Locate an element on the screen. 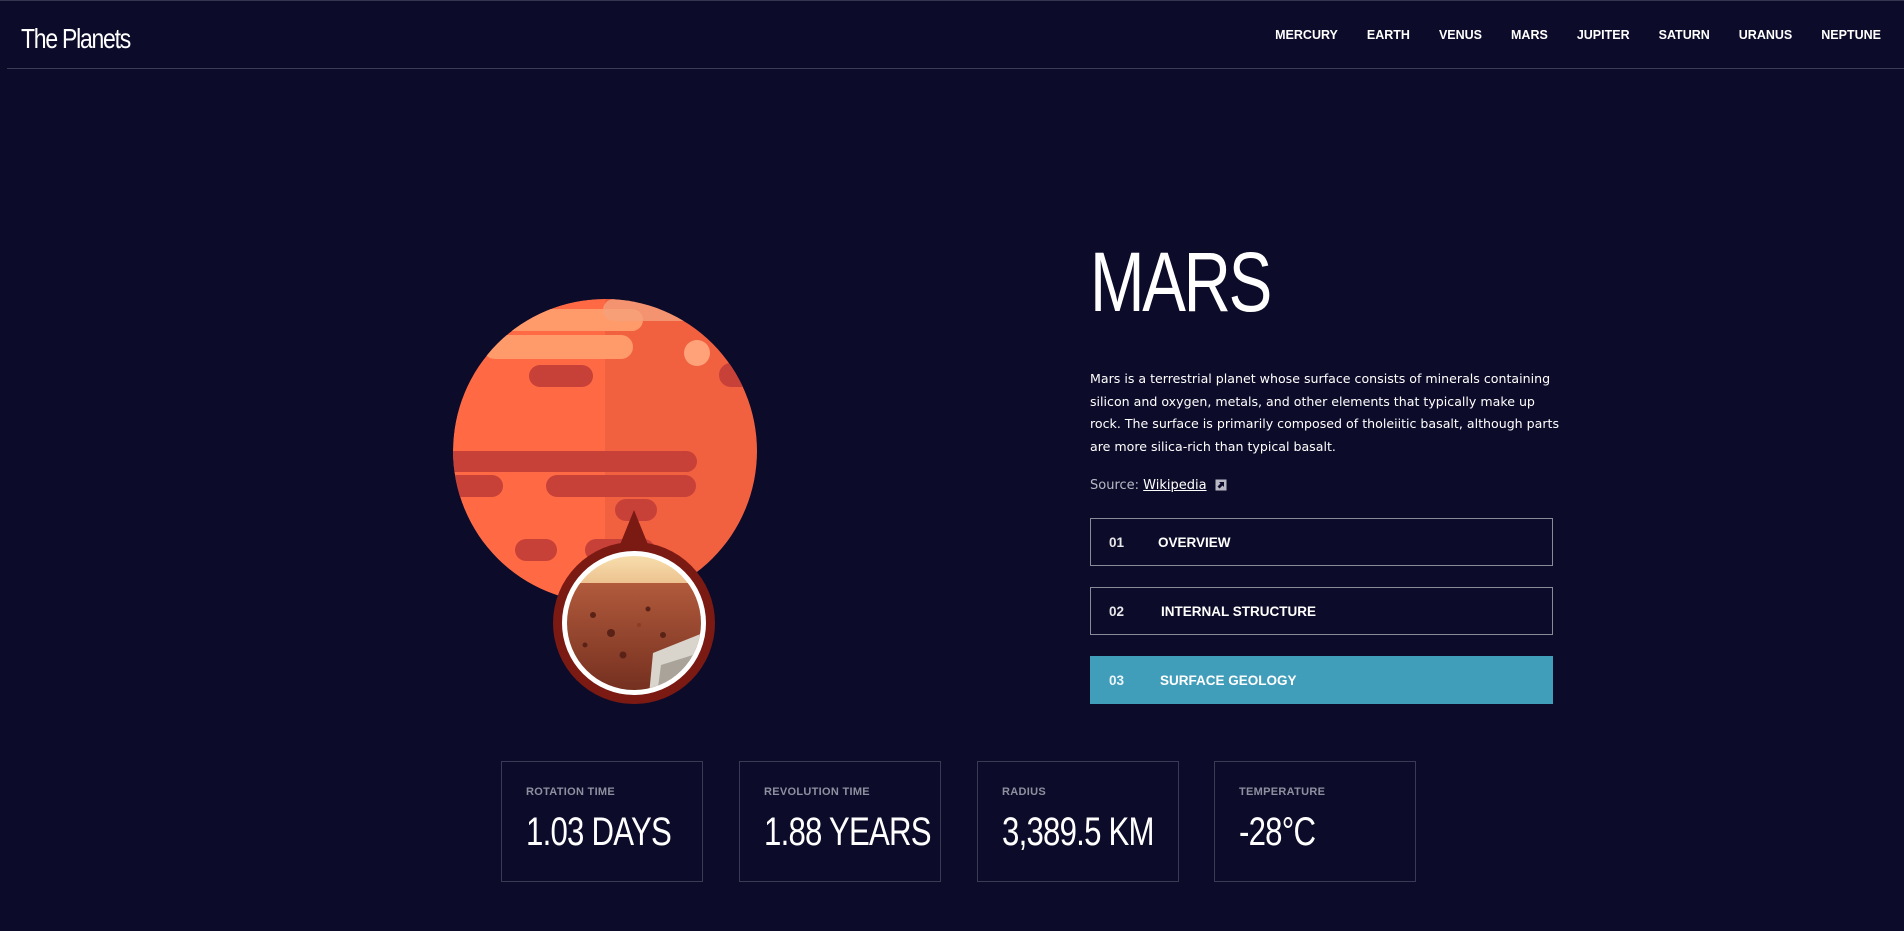  tab-overview: 01 OVERVIEW is located at coordinates (1321, 542).